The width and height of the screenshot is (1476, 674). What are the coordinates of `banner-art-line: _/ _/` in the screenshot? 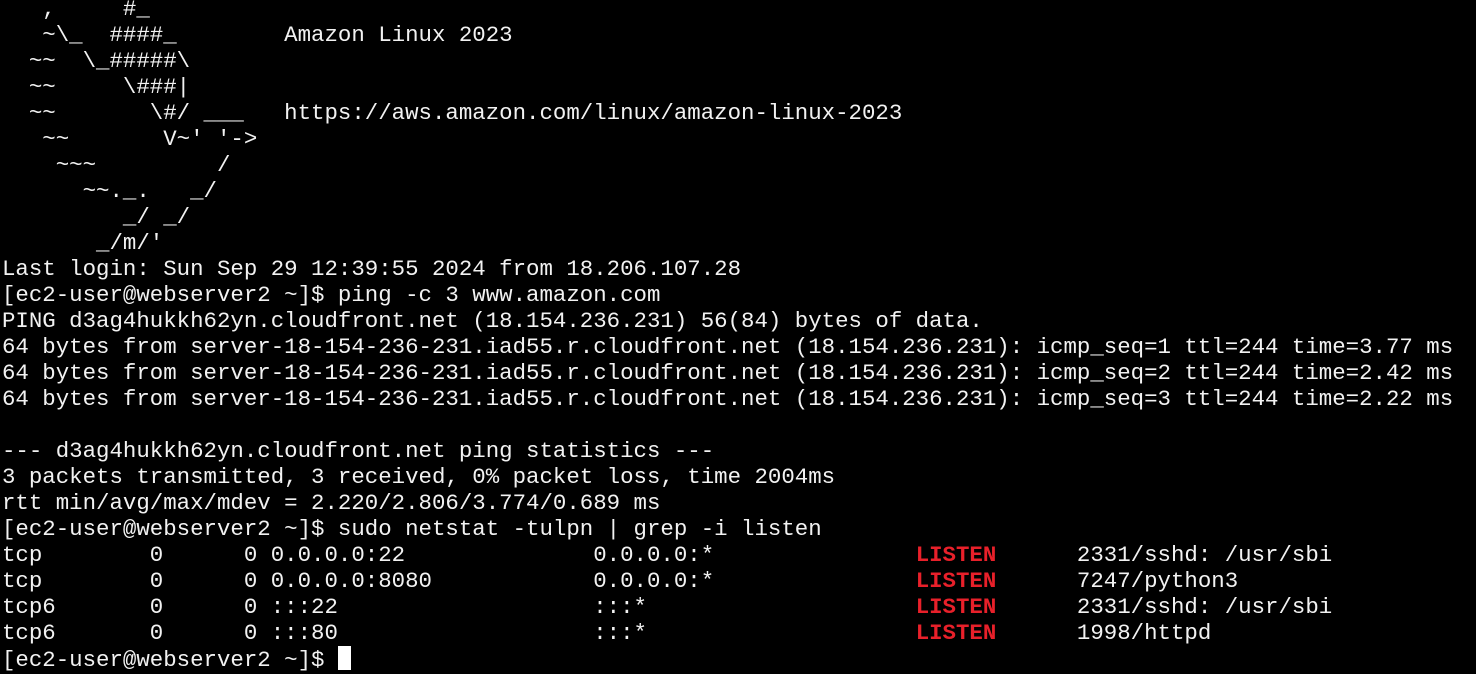 It's located at (96, 217).